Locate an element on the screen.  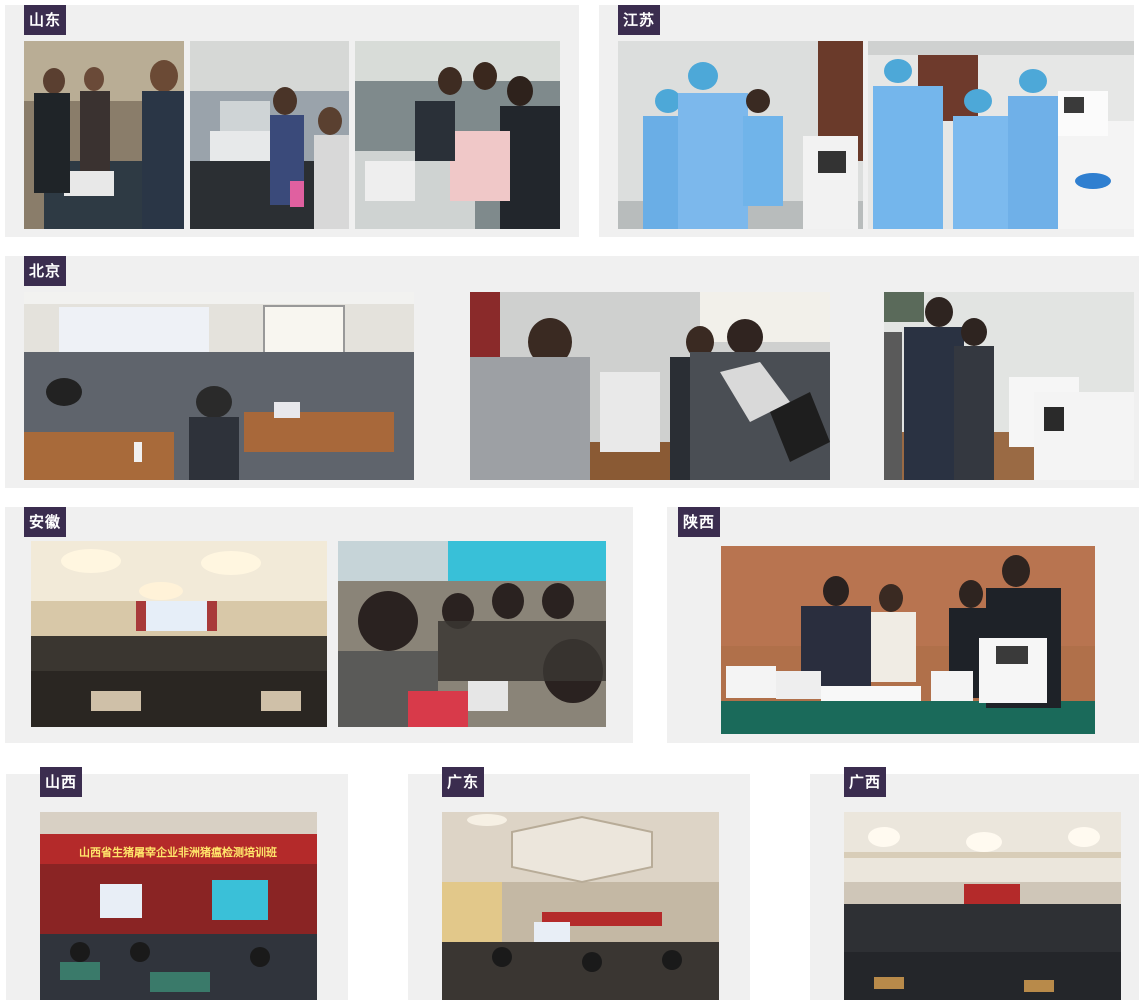
panel-guangdong: 广东 is located at coordinates (579, 883).